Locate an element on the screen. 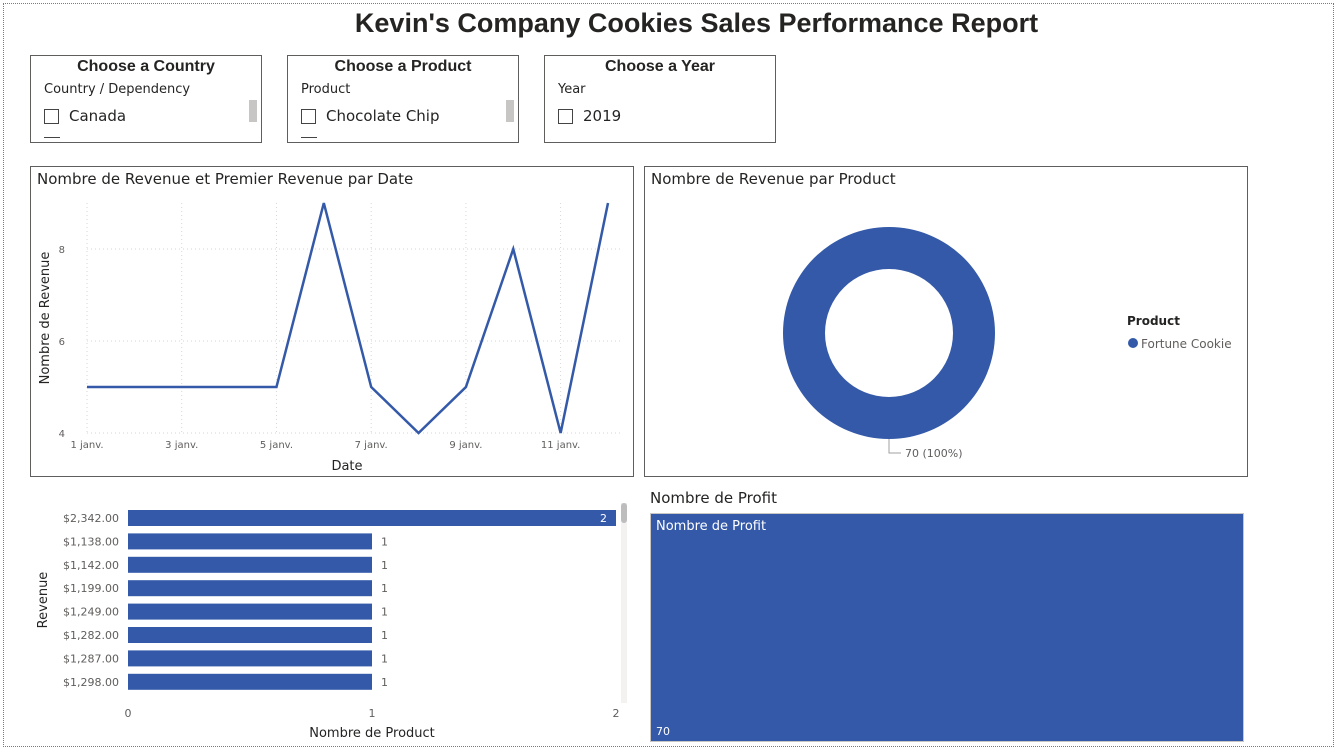 This screenshot has height=753, width=1339. y-tick-label: $1,287.00 is located at coordinates (91, 658).